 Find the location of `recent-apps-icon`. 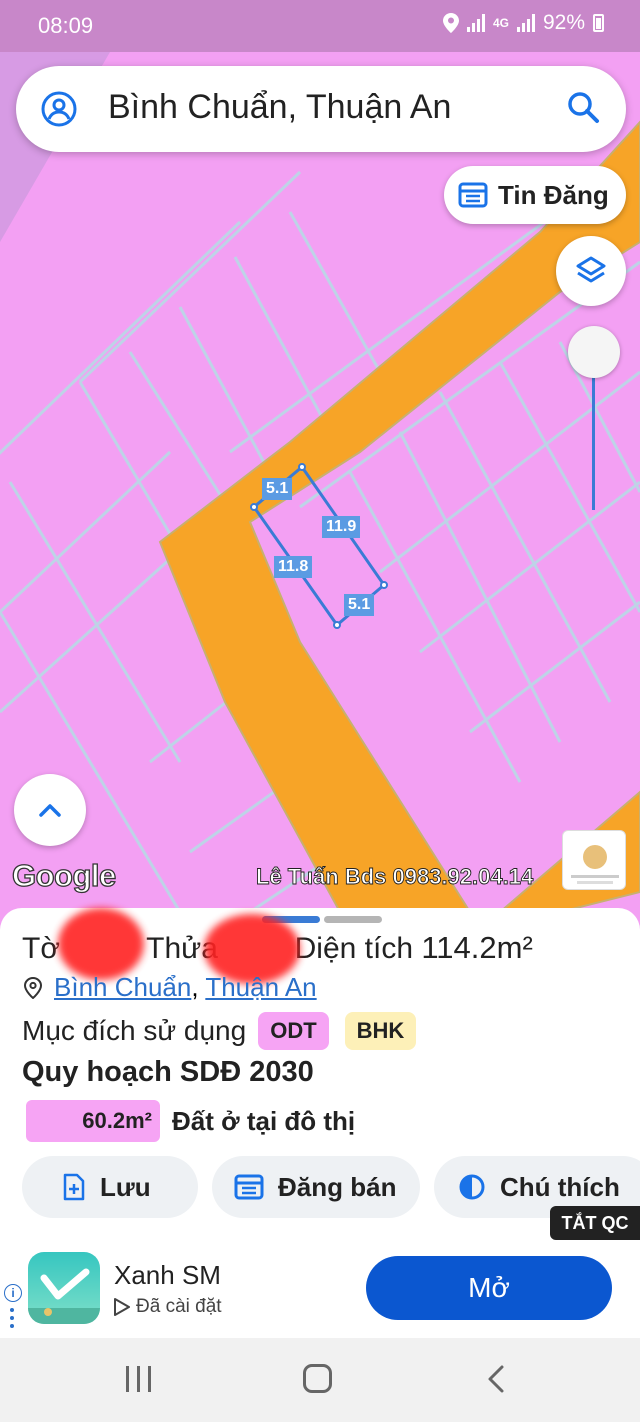

recent-apps-icon is located at coordinates (138, 1379).